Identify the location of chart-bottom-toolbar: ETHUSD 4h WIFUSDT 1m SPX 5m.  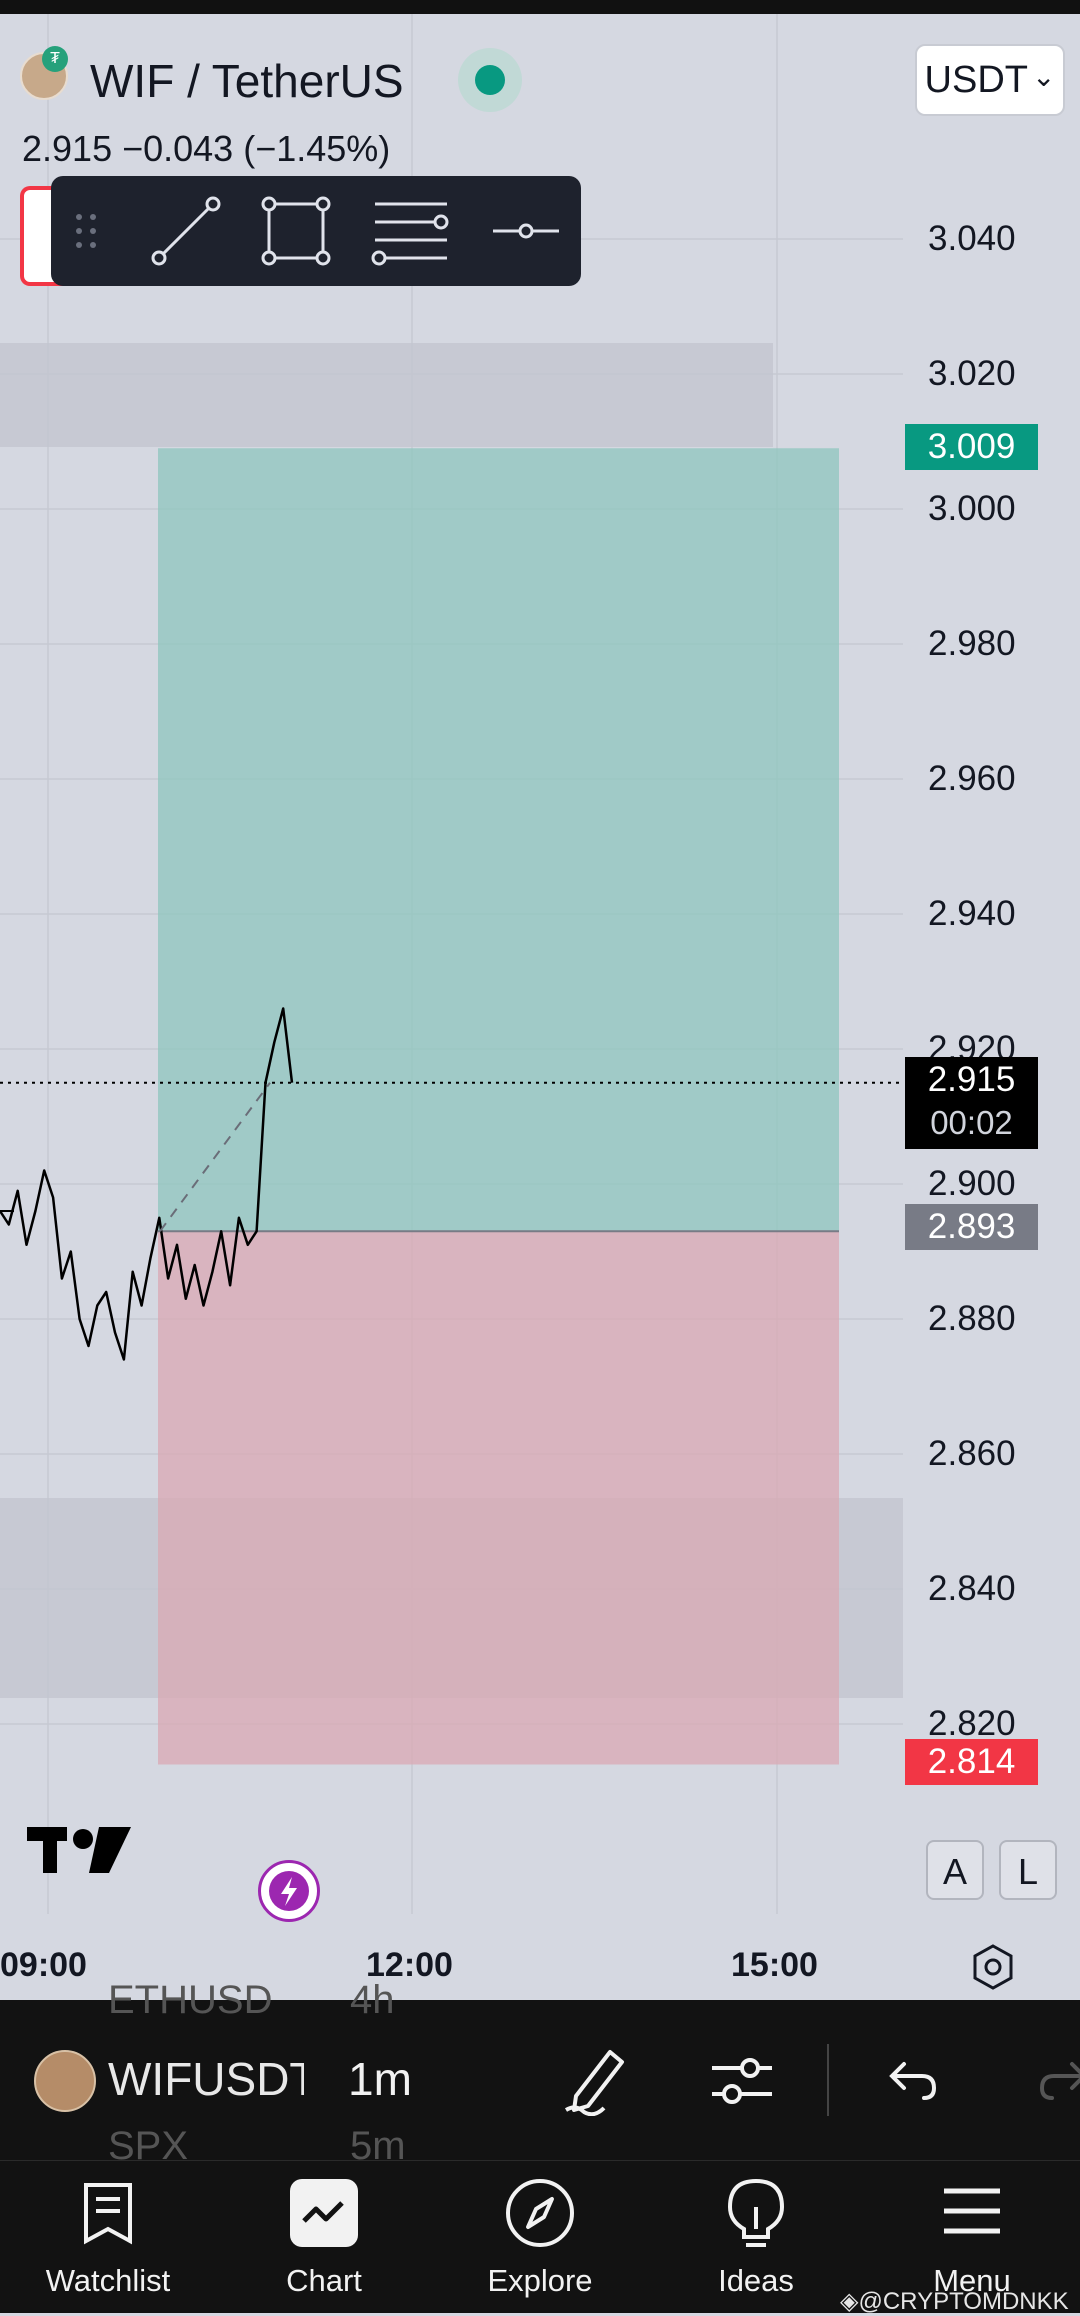
(540, 2069).